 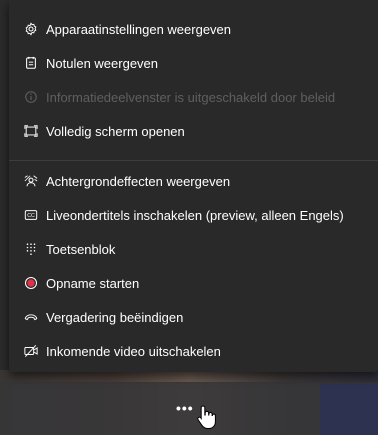 I want to click on captions-icon: CC, so click(x=31, y=215).